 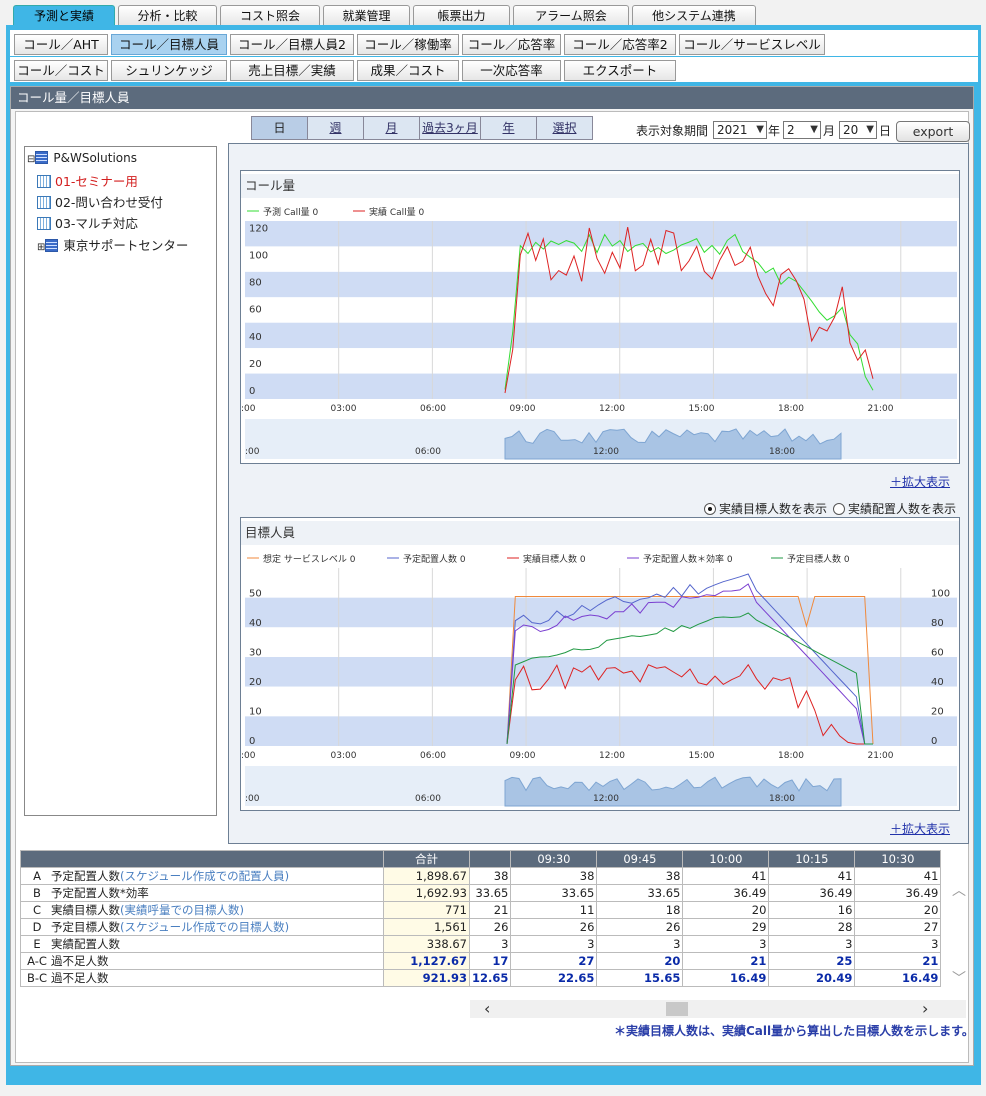 I want to click on month-select: 2, so click(x=802, y=130).